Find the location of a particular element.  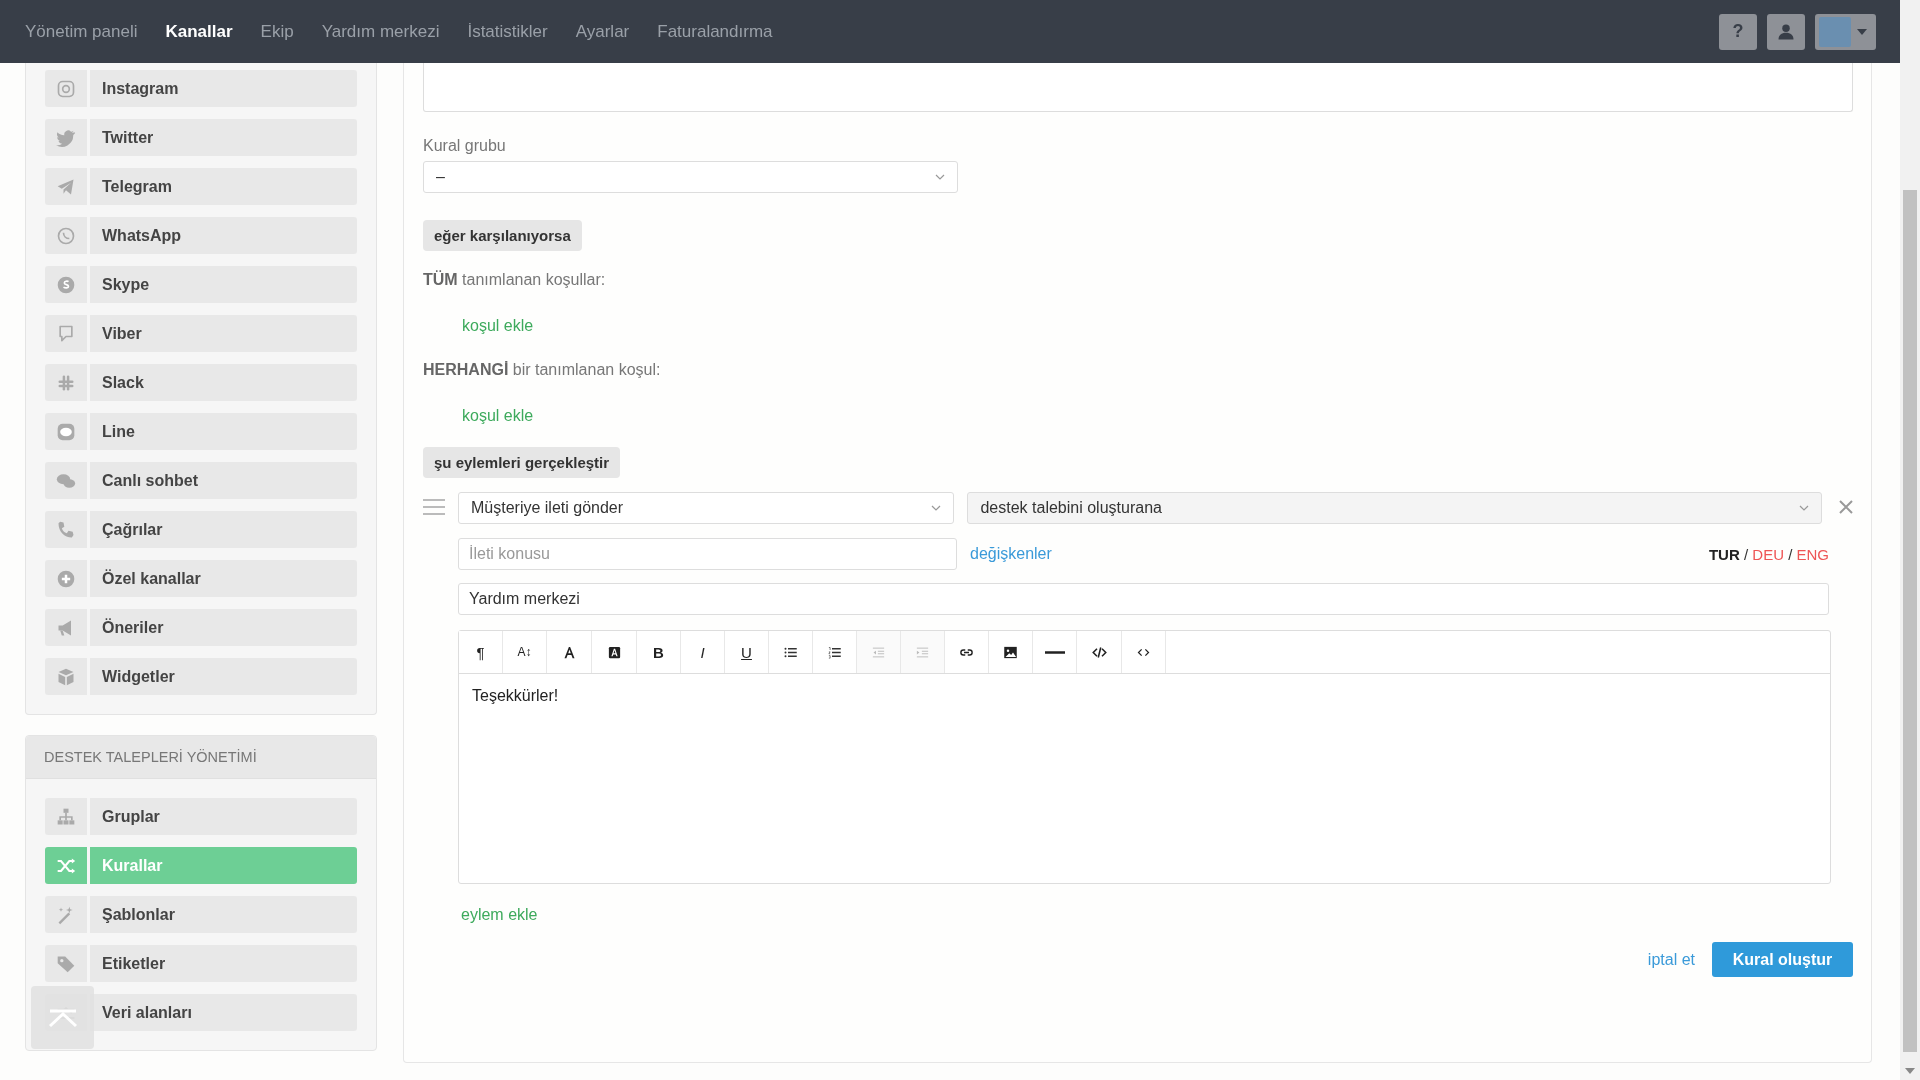

sidebar-item: Özel kanallar is located at coordinates (223, 578).